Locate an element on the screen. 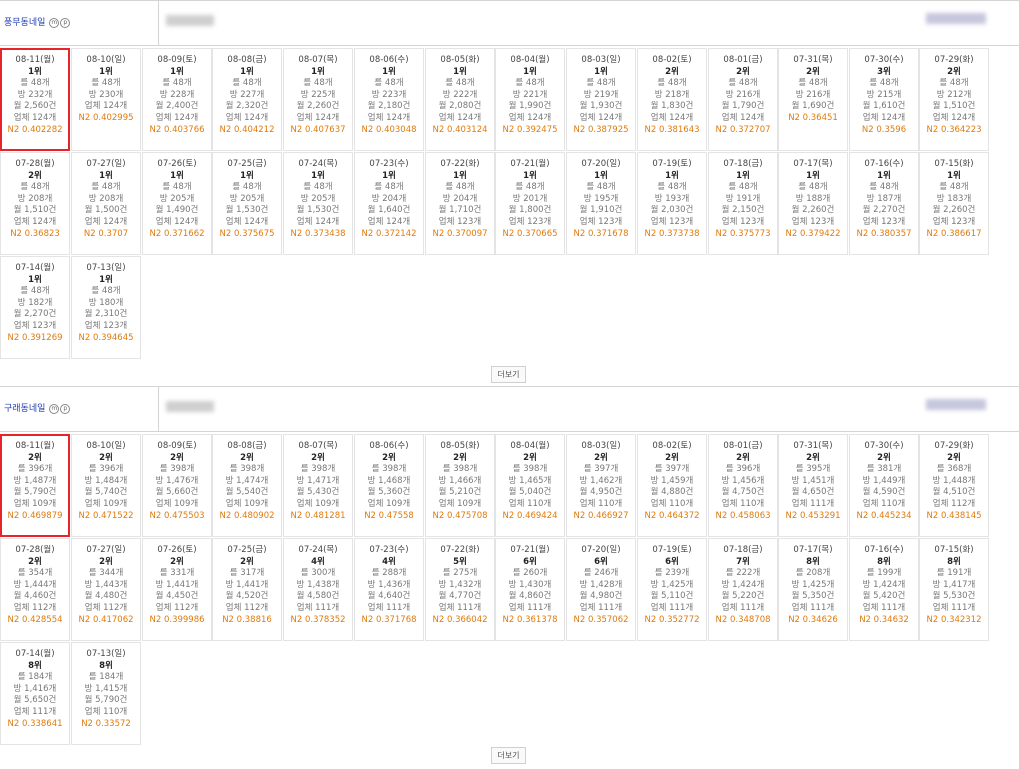 This screenshot has width=1019, height=769. card-stat: 월 2,150건 is located at coordinates (743, 210).